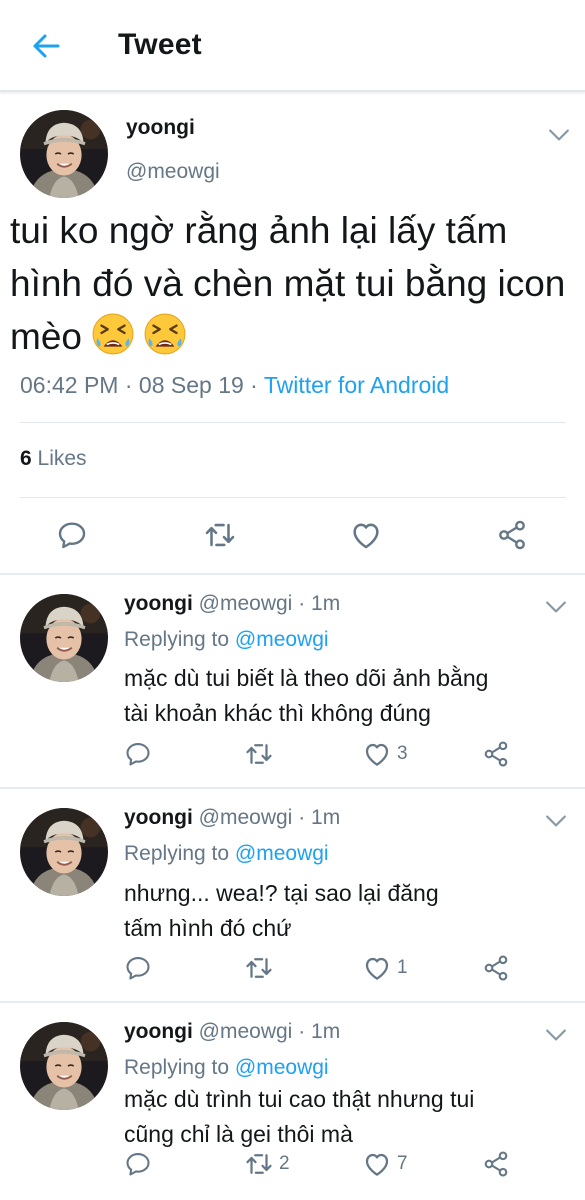 Image resolution: width=585 pixels, height=1200 pixels. What do you see at coordinates (69, 385) in the screenshot?
I see `tweet-time: 06:42 PM` at bounding box center [69, 385].